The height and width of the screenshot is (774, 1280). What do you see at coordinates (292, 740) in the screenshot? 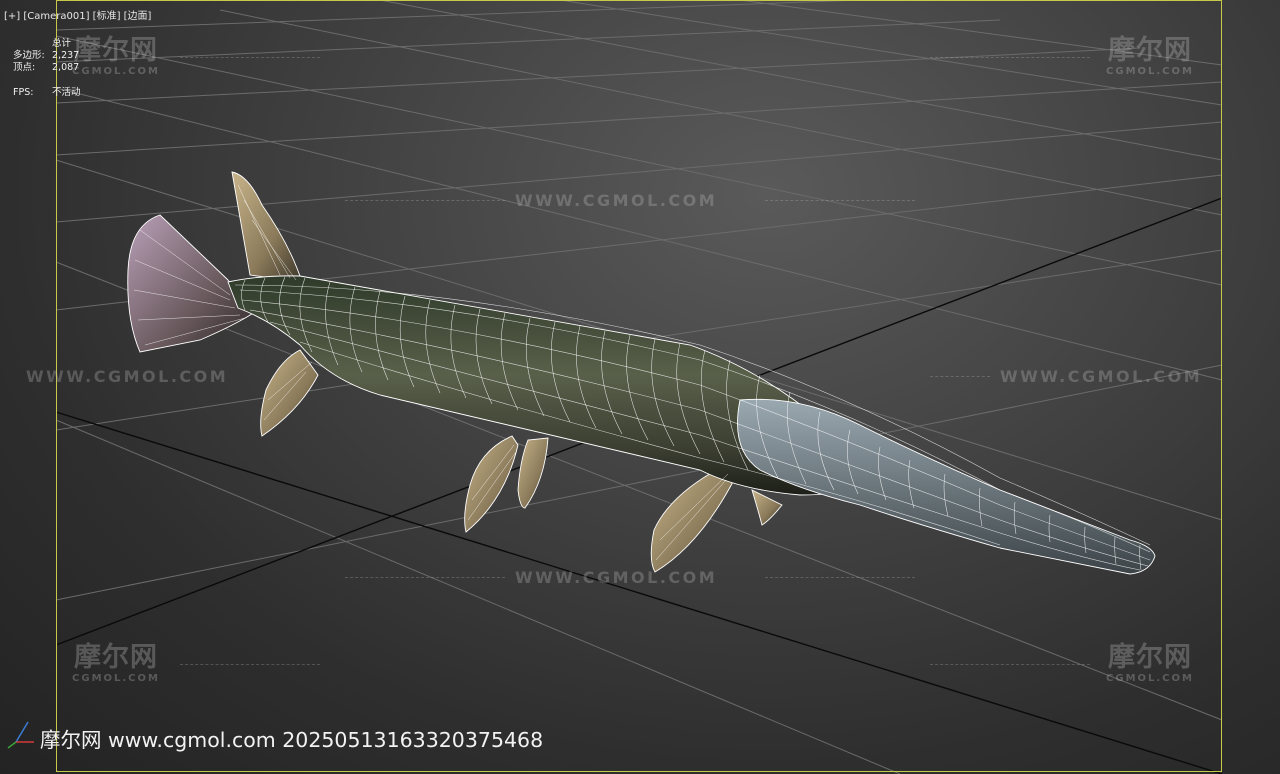
I see `footer-watermark-text: 摩尔网 www.cgmol.com 20250513163320375468` at bounding box center [292, 740].